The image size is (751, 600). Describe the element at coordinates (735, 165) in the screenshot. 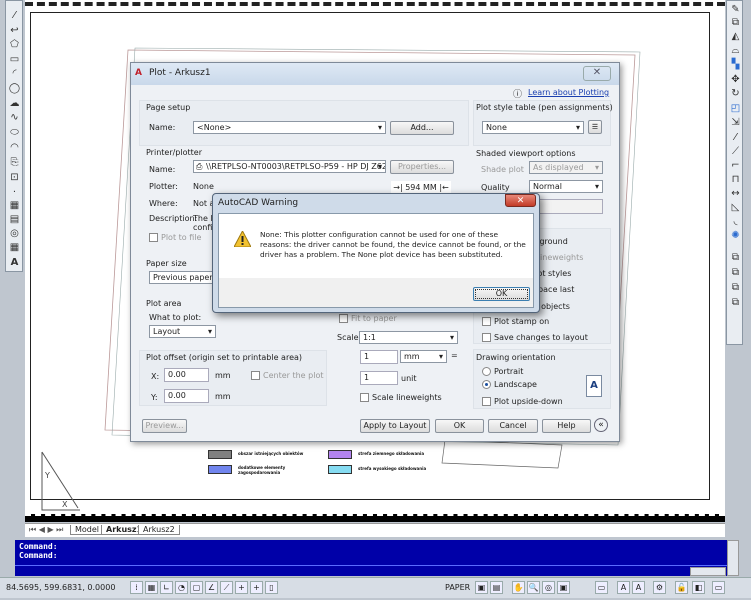

I see `break-tool-icon: ⌐` at that location.